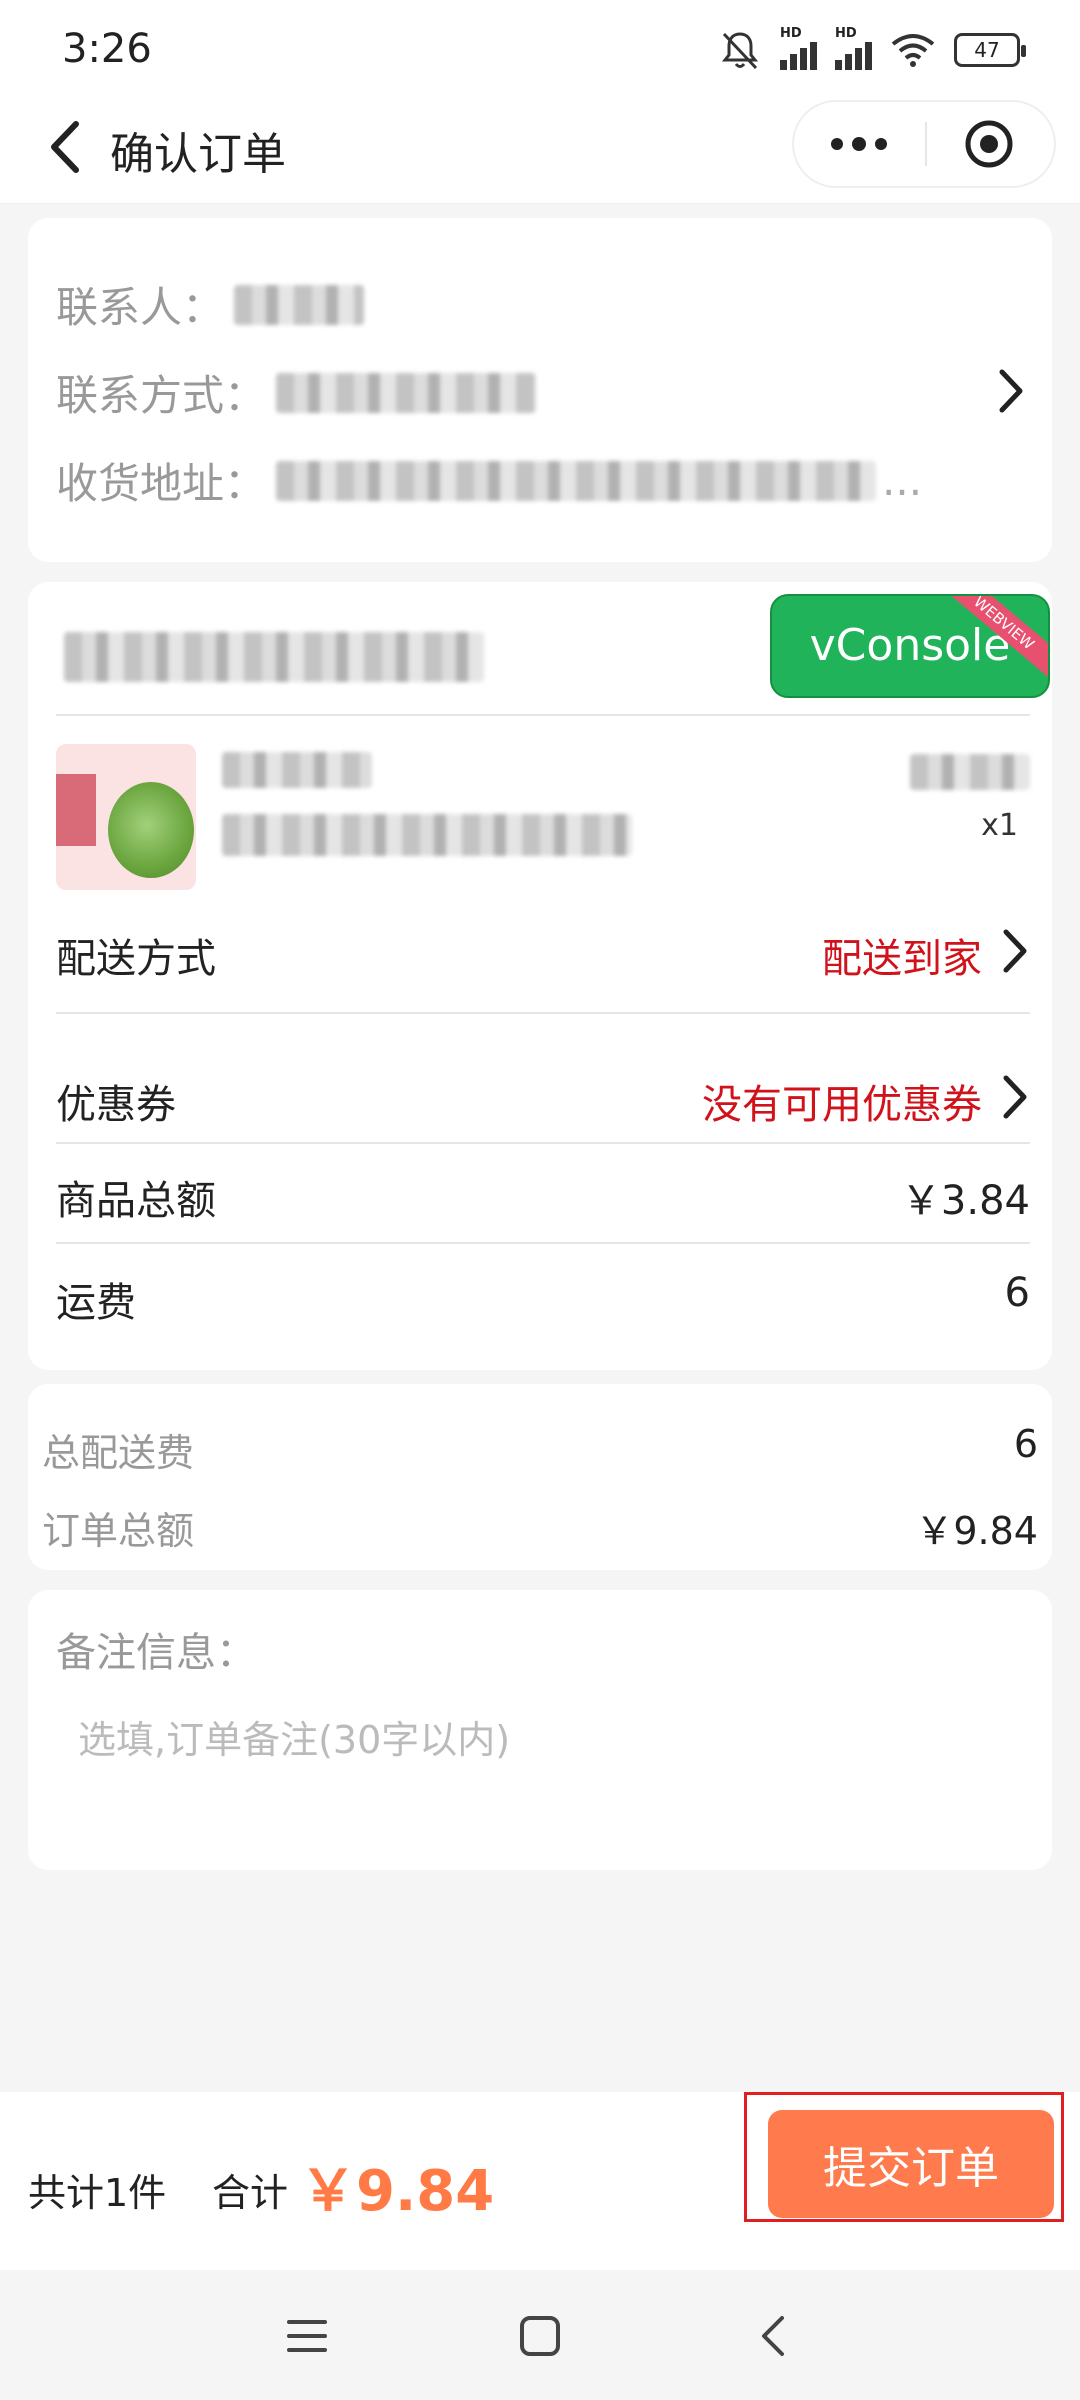  Describe the element at coordinates (161, 483) in the screenshot. I see `address-label: 收货地址：` at that location.